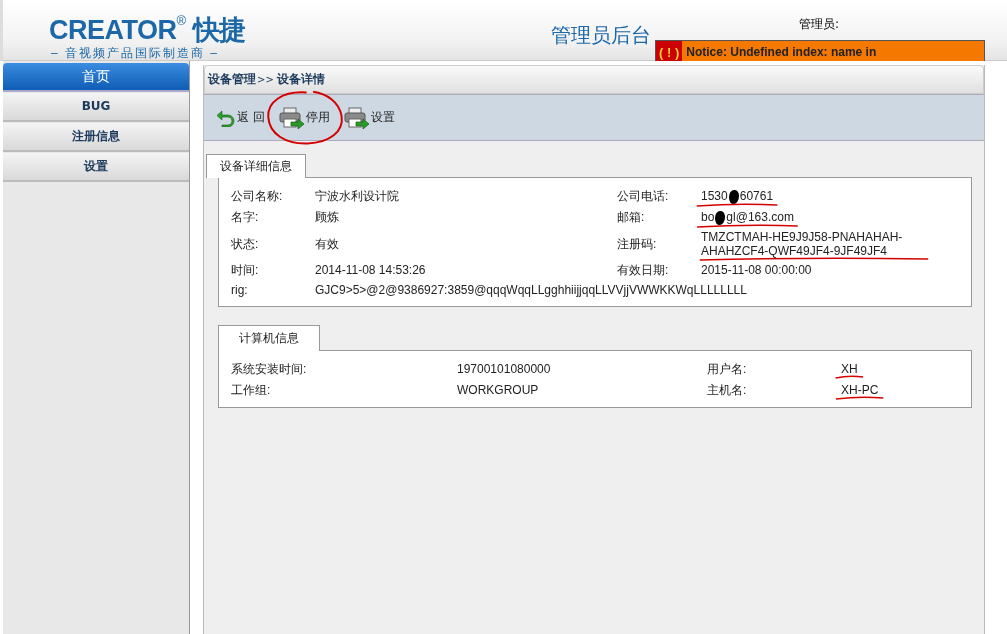 The height and width of the screenshot is (634, 1007). Describe the element at coordinates (727, 390) in the screenshot. I see `field-label: 主机名:` at that location.